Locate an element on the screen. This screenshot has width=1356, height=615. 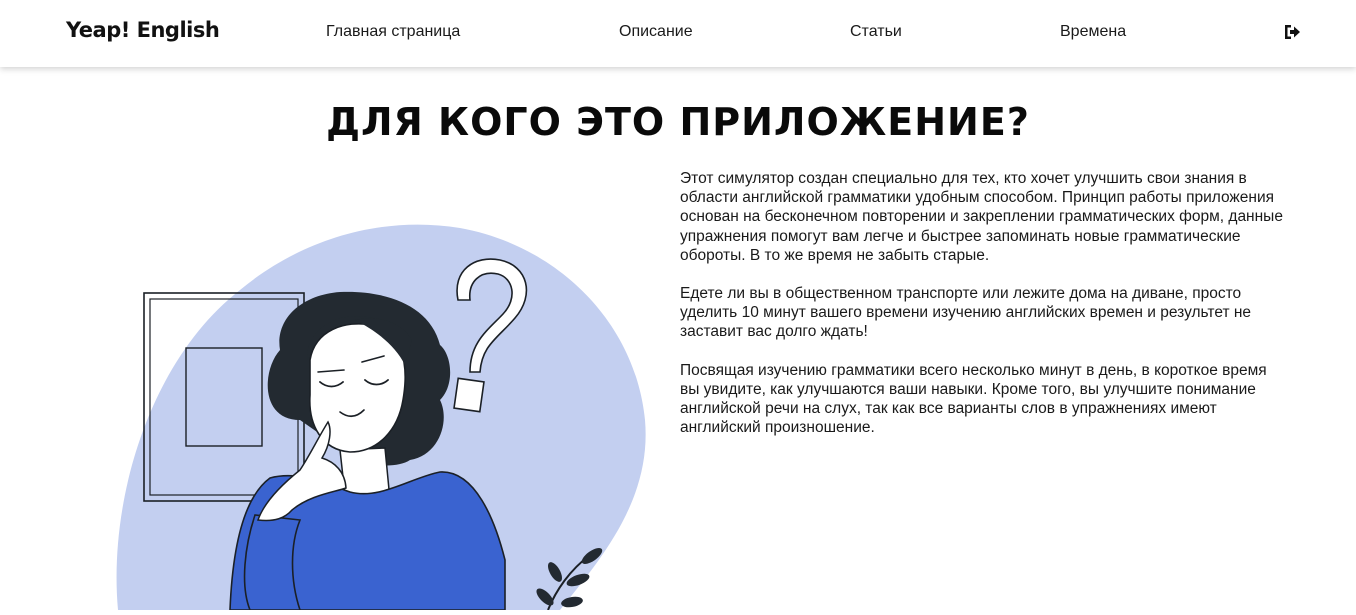
nav-tenses: Времена is located at coordinates (1093, 32).